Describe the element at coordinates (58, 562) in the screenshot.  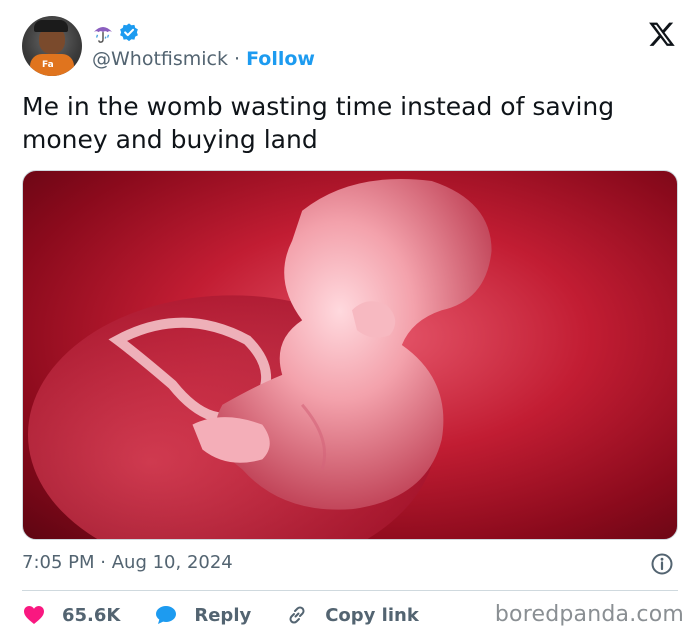
I see `tweet-time: 7:05 PM` at that location.